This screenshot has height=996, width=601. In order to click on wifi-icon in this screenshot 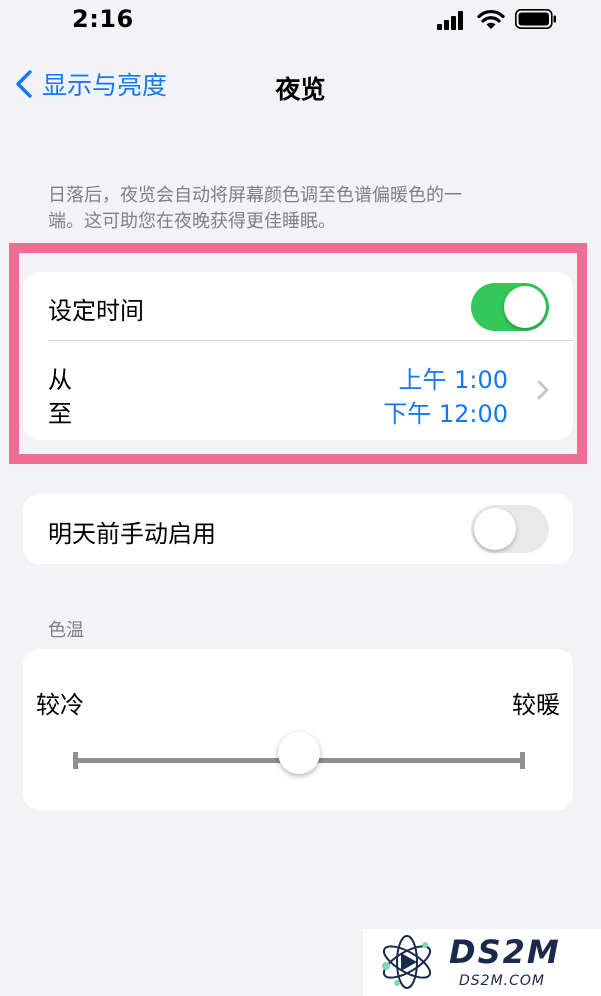, I will do `click(491, 19)`.